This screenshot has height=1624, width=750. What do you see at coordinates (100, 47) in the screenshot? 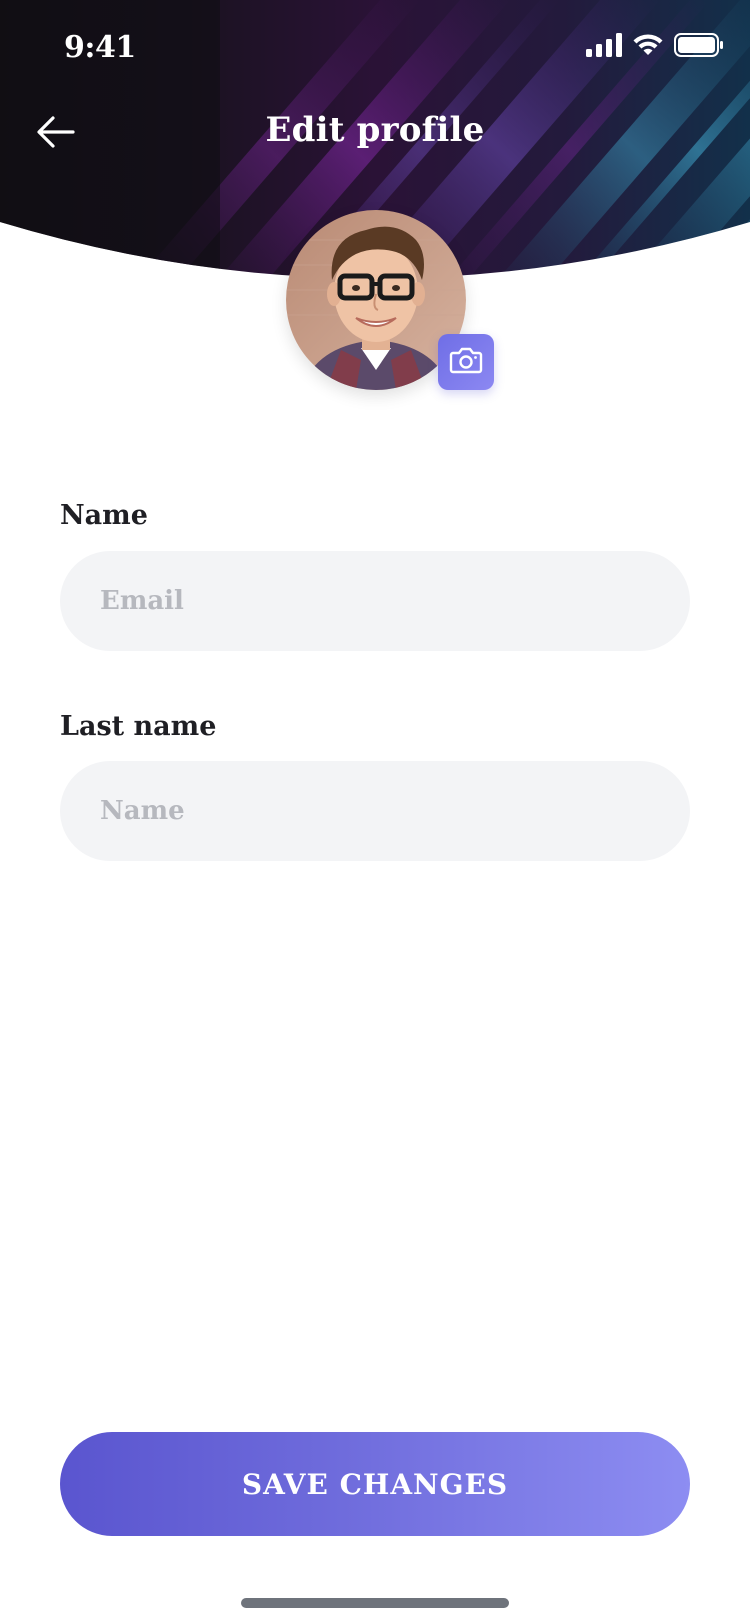
I see `status-time: 9:41` at bounding box center [100, 47].